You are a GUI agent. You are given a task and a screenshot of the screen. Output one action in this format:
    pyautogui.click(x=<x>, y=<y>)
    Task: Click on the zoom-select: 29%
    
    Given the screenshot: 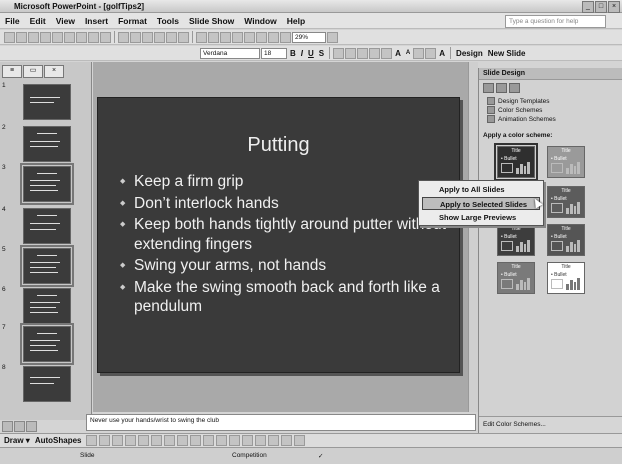 What is the action you would take?
    pyautogui.click(x=309, y=37)
    